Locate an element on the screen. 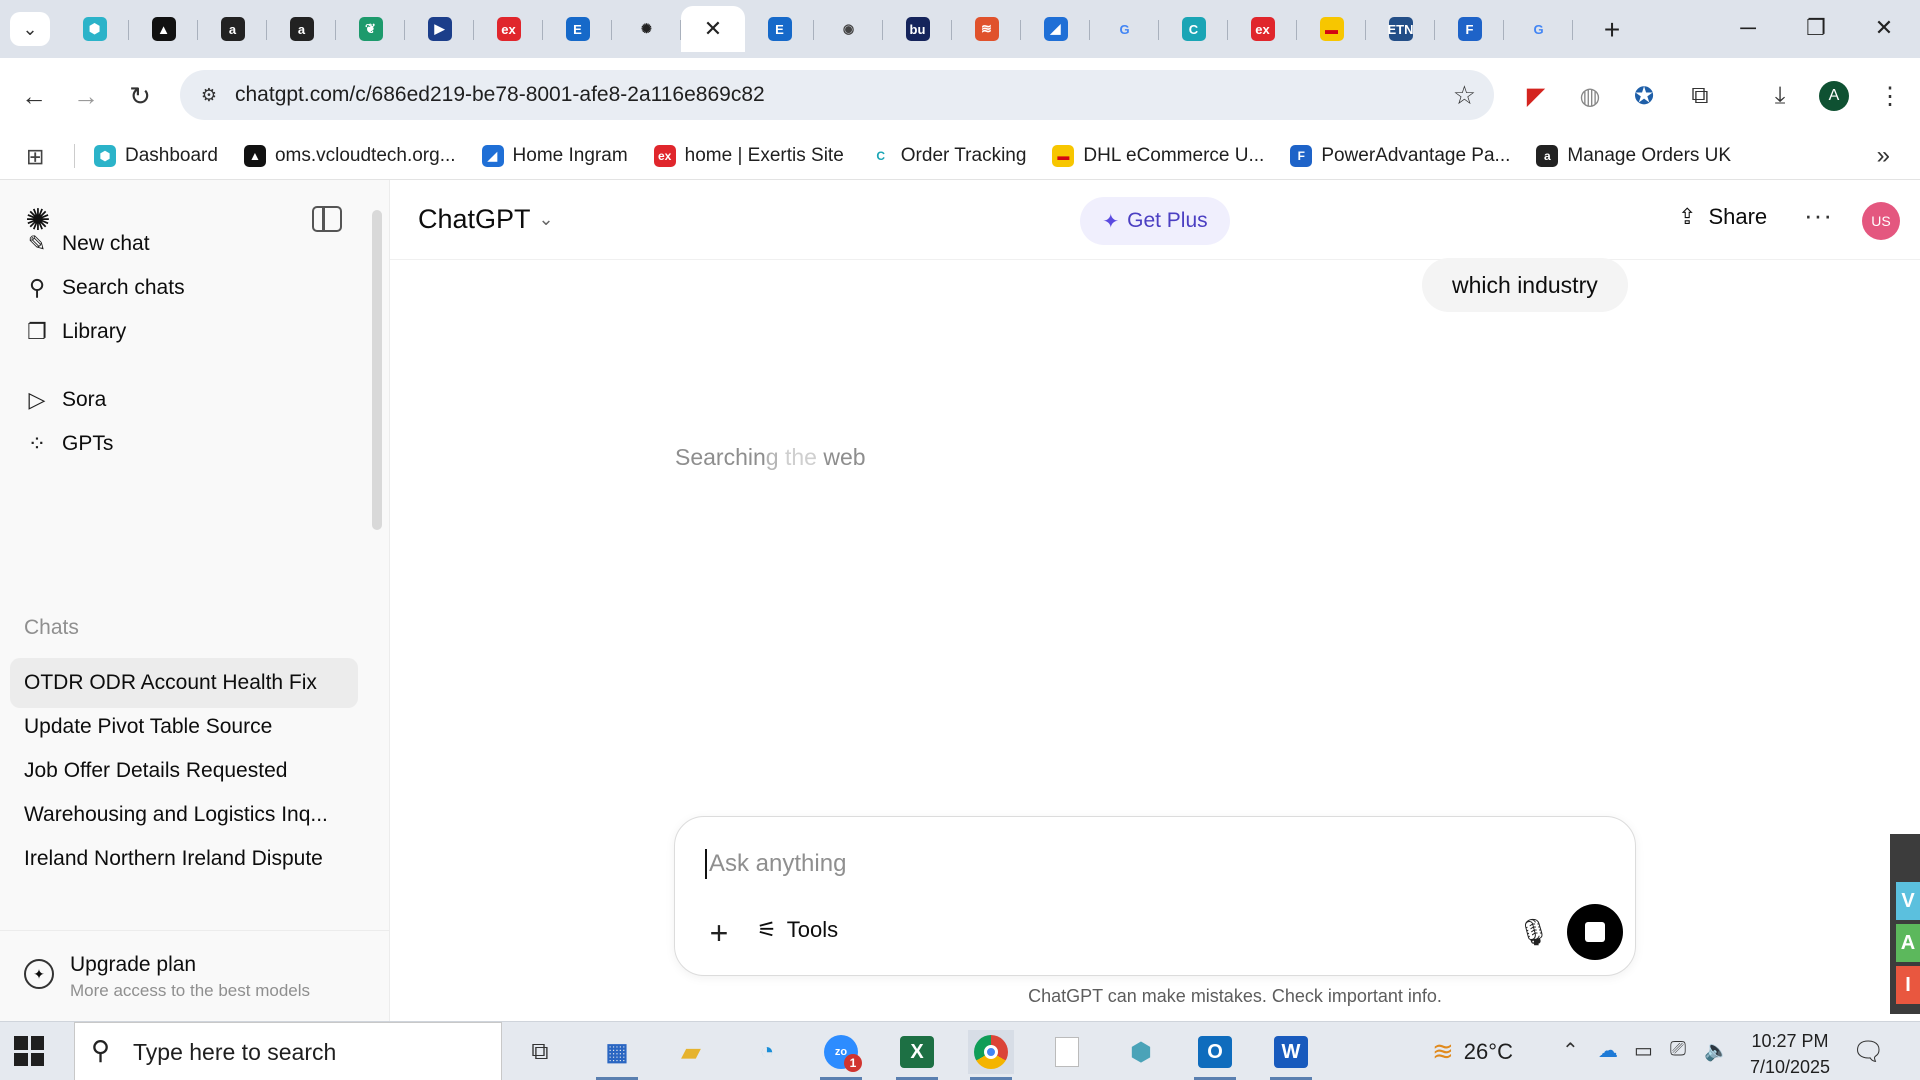  more-bookmarks-icon: » is located at coordinates (1883, 156).